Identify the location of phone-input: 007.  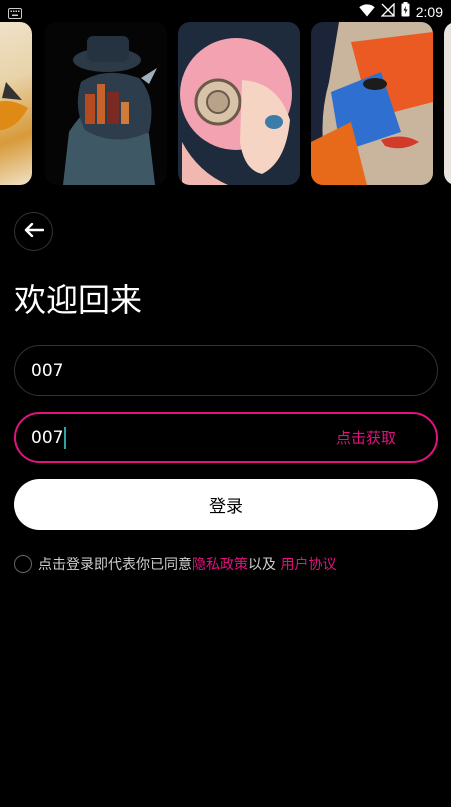
(226, 370).